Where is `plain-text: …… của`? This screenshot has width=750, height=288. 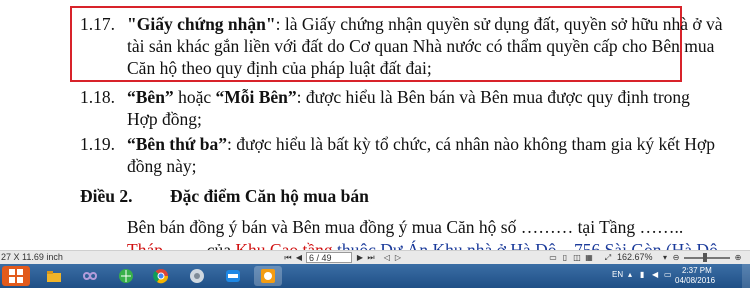
plain-text: …… của is located at coordinates (199, 245).